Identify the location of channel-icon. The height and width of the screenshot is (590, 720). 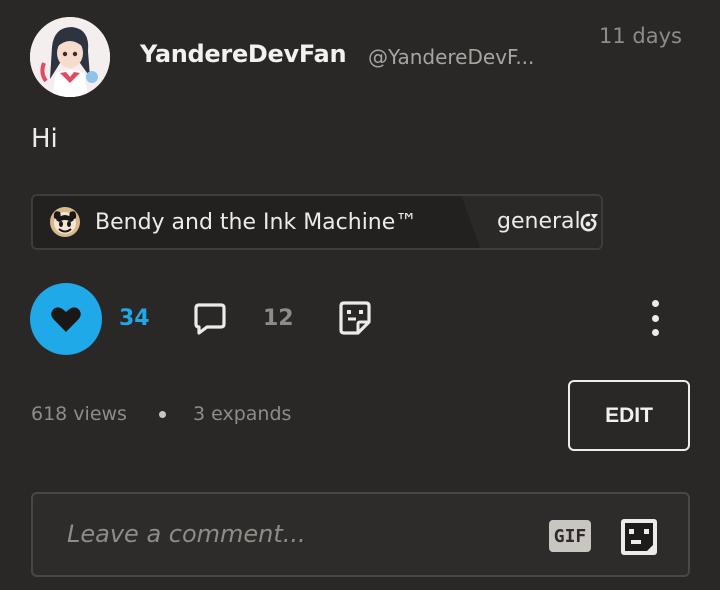
(589, 222).